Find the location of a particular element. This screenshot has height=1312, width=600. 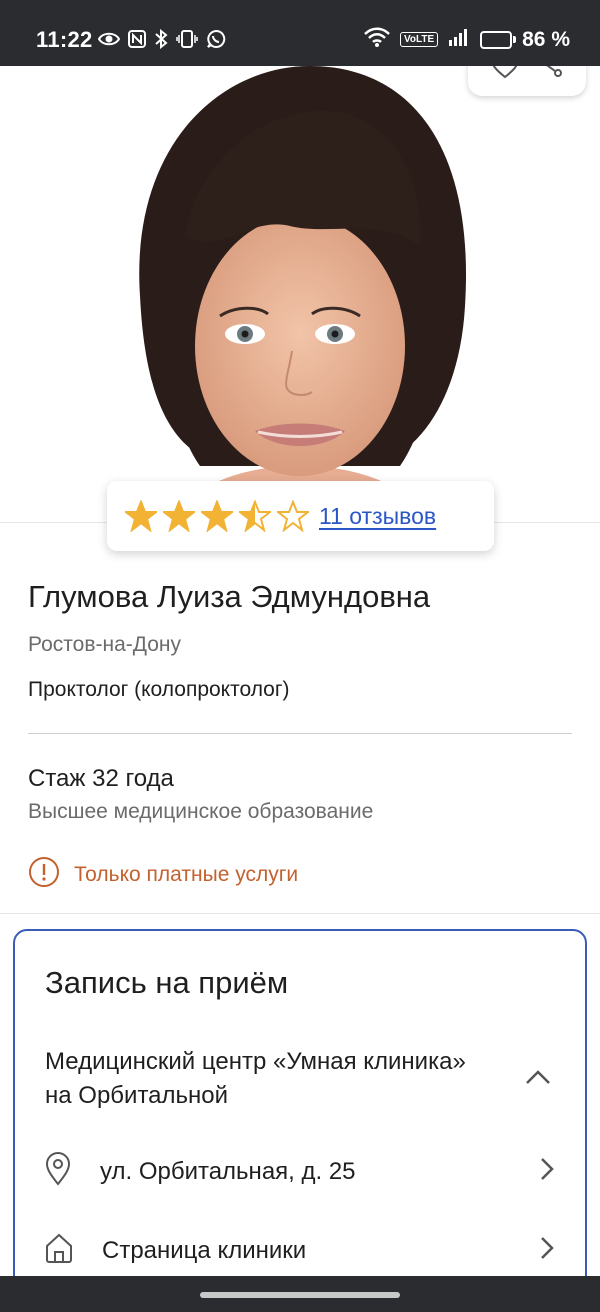

home-indicator is located at coordinates (300, 1295).